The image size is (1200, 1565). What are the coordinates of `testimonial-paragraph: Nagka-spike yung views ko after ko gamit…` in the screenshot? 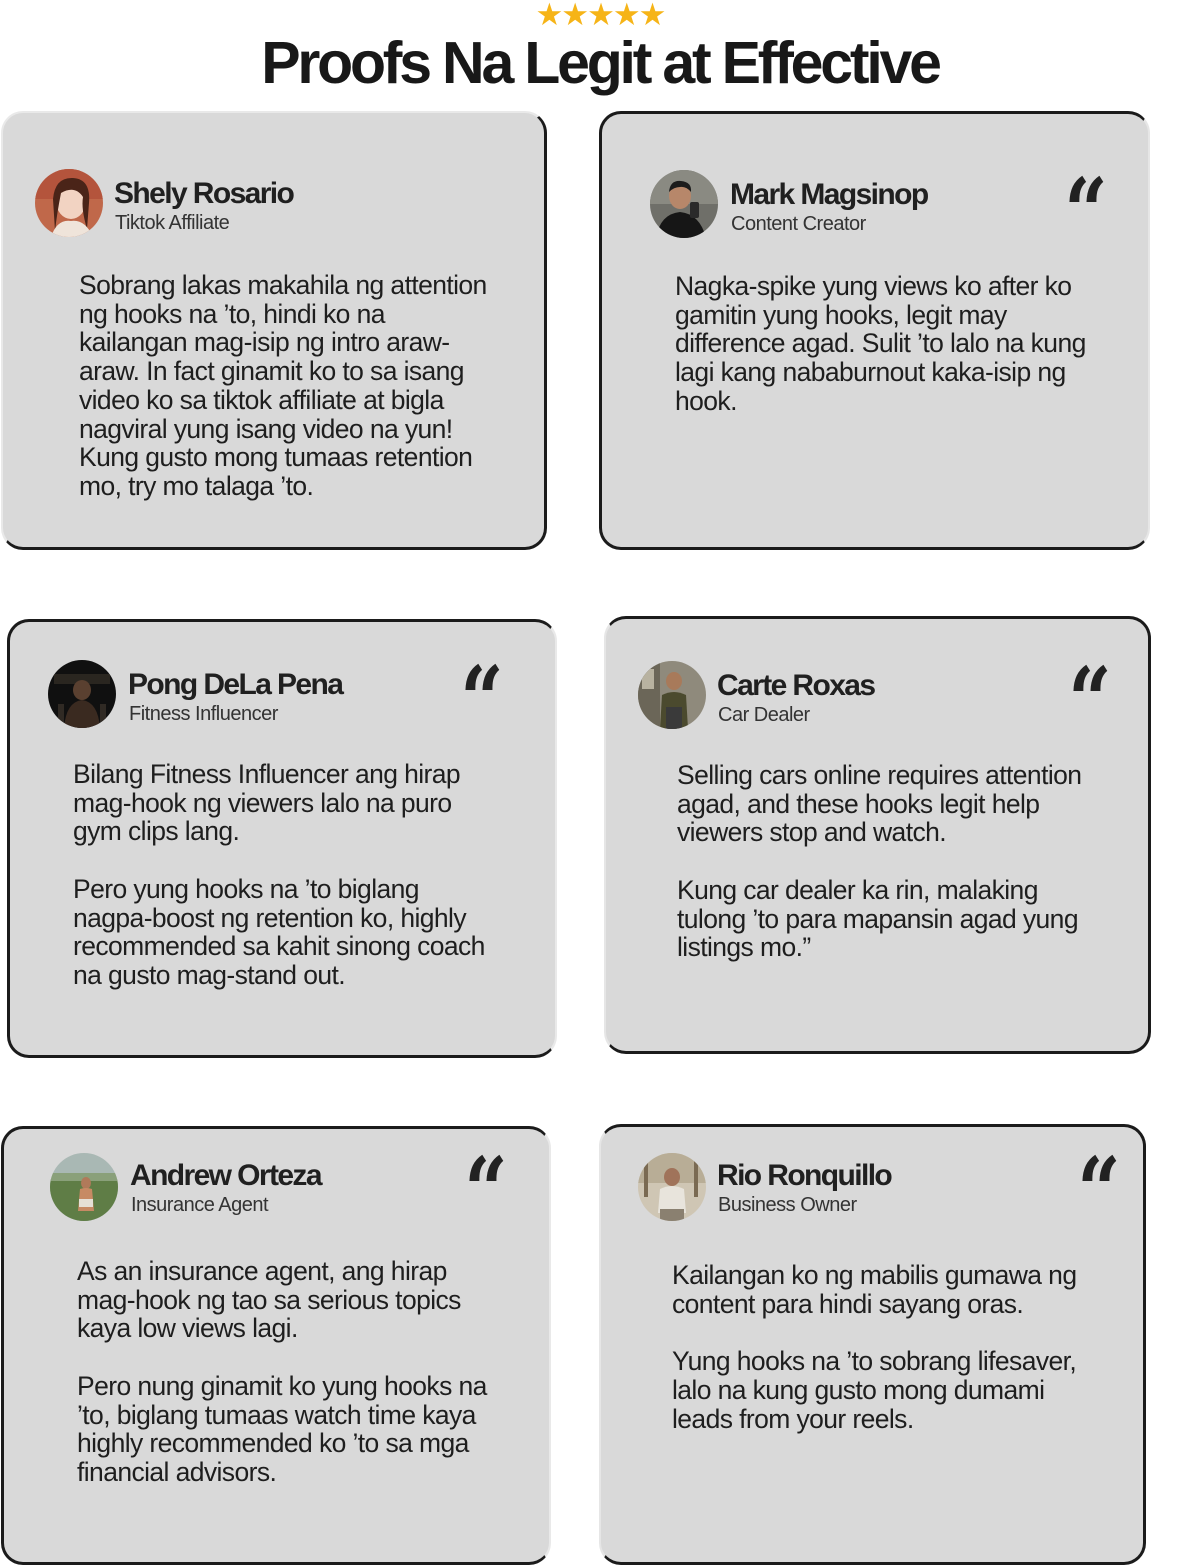 It's located at (880, 343).